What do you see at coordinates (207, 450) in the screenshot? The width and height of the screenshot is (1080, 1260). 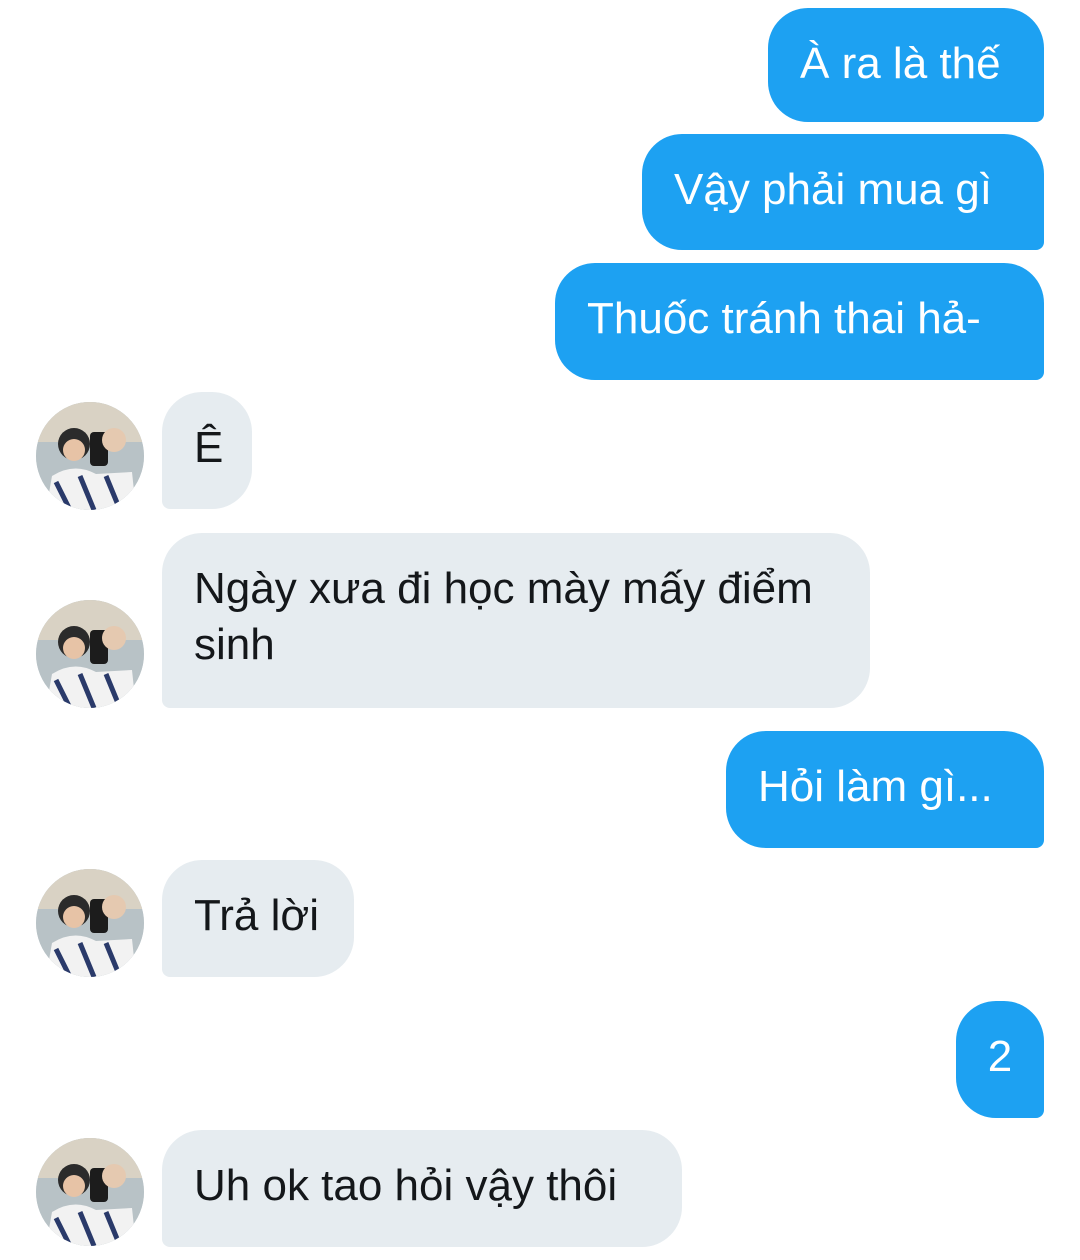 I see `received-message-bubble: Ê` at bounding box center [207, 450].